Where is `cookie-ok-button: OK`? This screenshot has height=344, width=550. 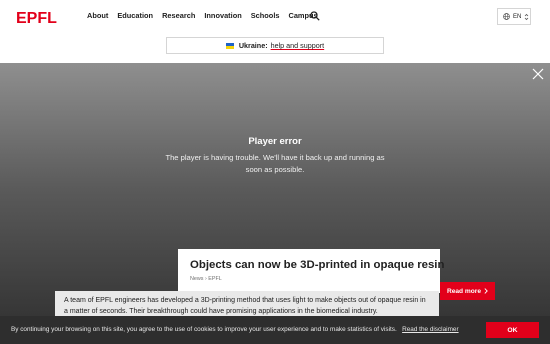
cookie-ok-button: OK is located at coordinates (512, 330).